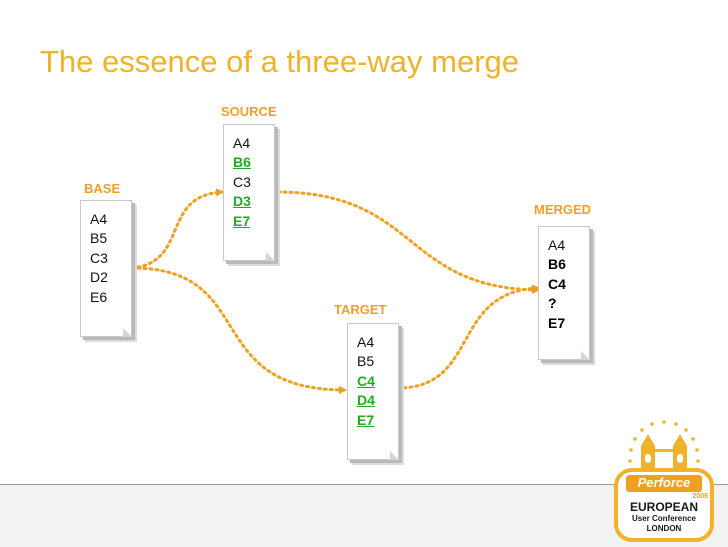  I want to click on source-line-3: C3, so click(242, 181).